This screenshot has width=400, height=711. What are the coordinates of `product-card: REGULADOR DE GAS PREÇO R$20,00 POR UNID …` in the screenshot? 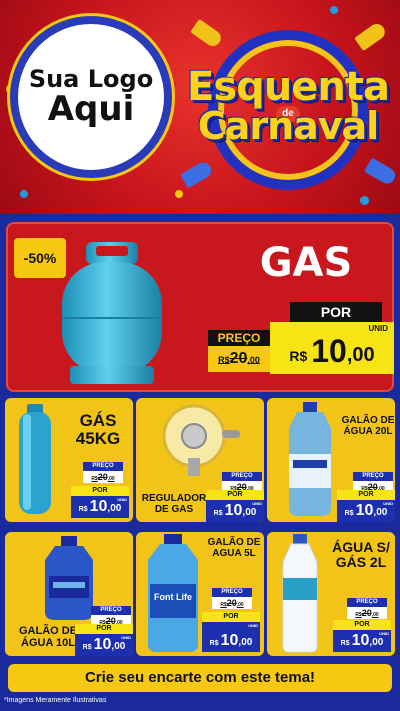 It's located at (200, 460).